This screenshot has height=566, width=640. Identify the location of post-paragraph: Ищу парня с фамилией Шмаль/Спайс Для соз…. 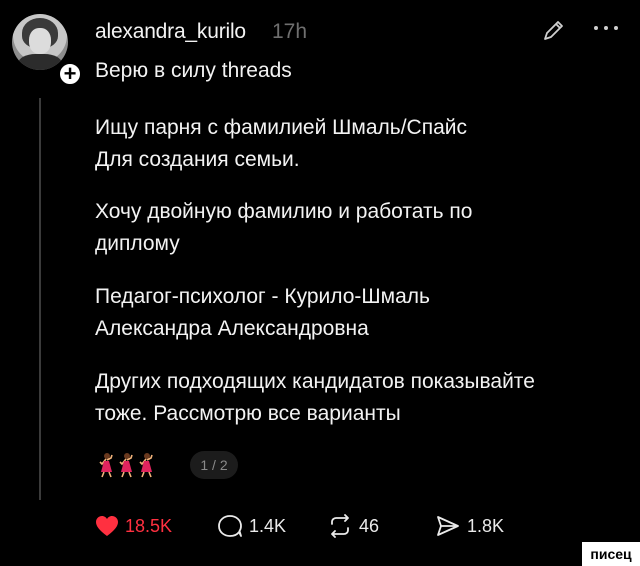
(281, 143).